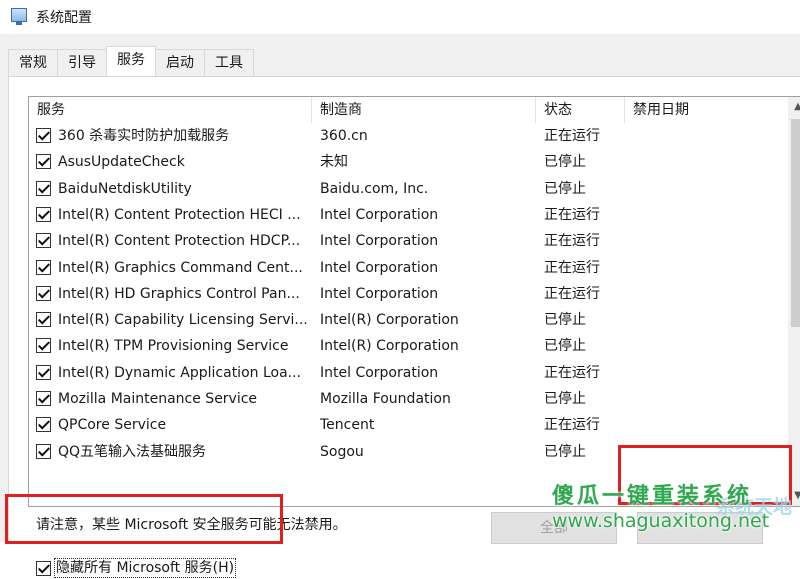 The height and width of the screenshot is (579, 800). Describe the element at coordinates (554, 528) in the screenshot. I see `enable-all-button: 全部` at that location.